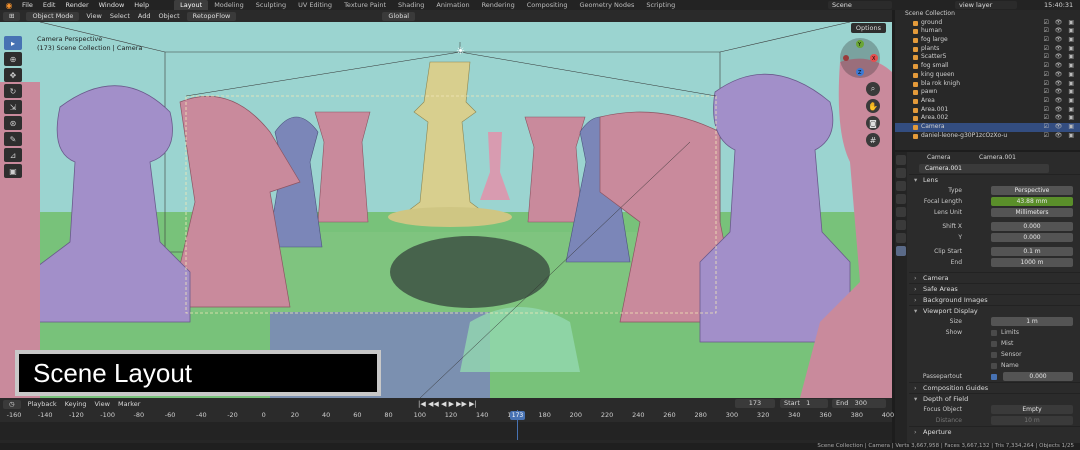 This screenshot has width=1080, height=450. What do you see at coordinates (315, 5) in the screenshot?
I see `tab-uv-editing: UV Editing` at bounding box center [315, 5].